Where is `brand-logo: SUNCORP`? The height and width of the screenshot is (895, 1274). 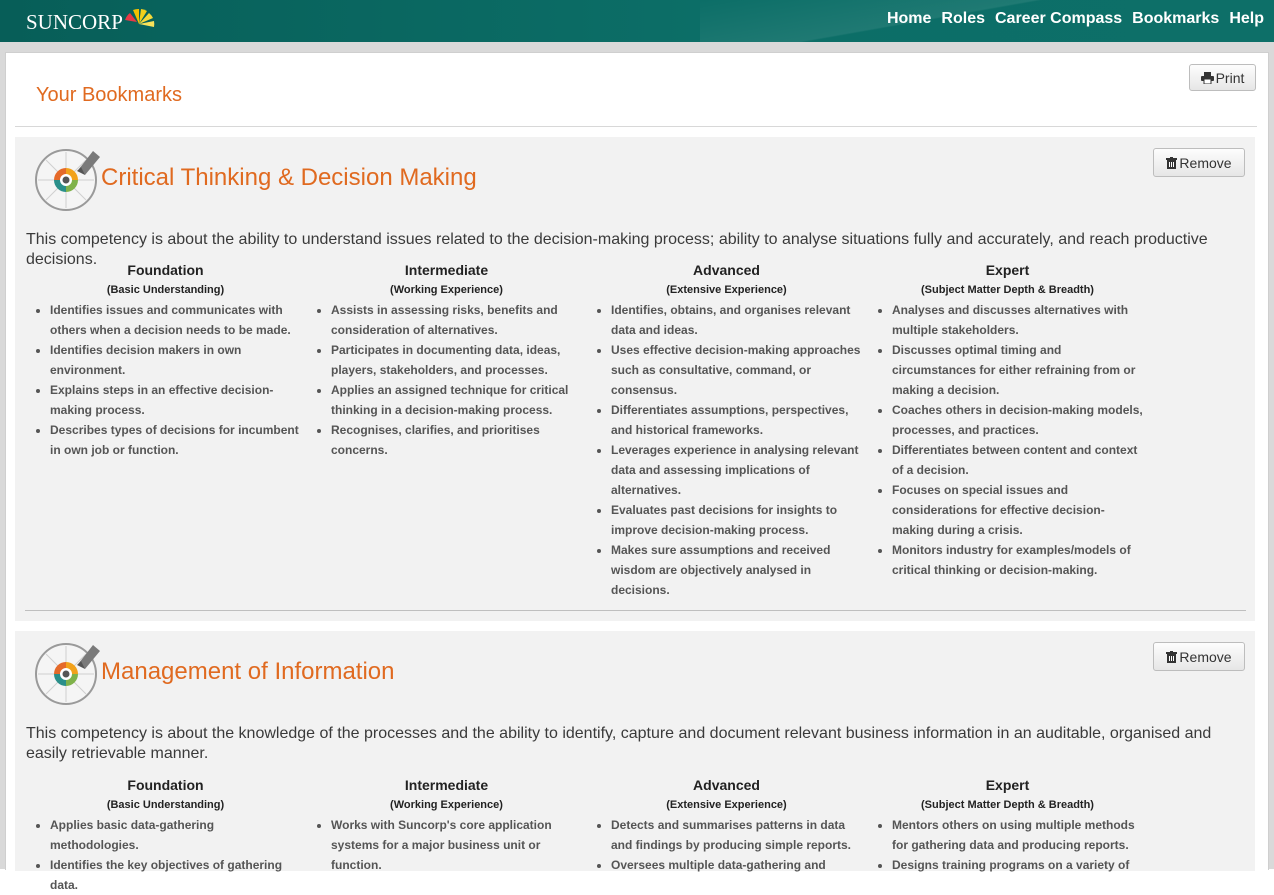
brand-logo: SUNCORP is located at coordinates (92, 21).